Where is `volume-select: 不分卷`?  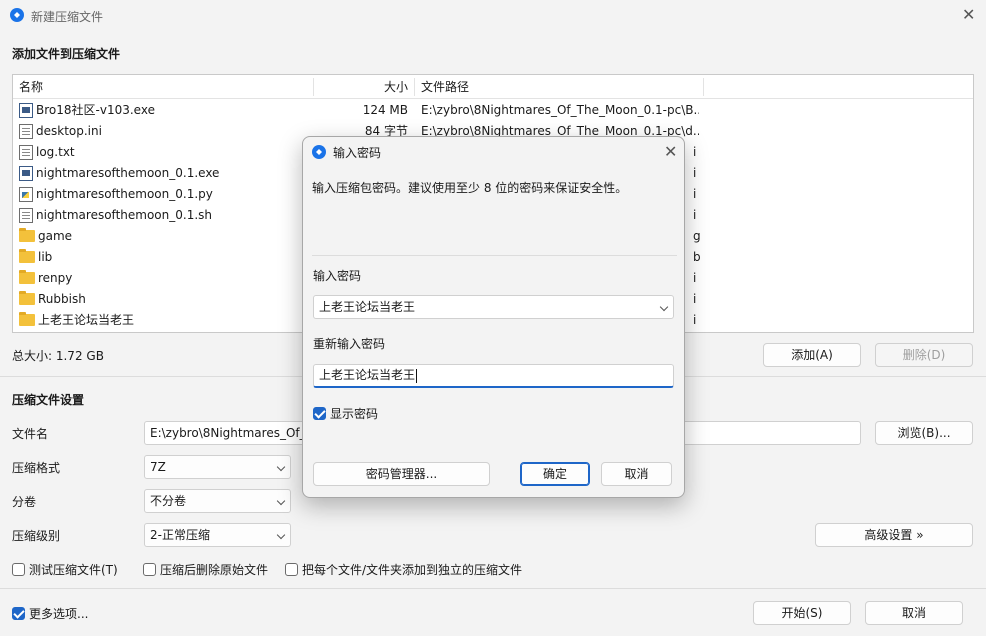 volume-select: 不分卷 is located at coordinates (217, 501).